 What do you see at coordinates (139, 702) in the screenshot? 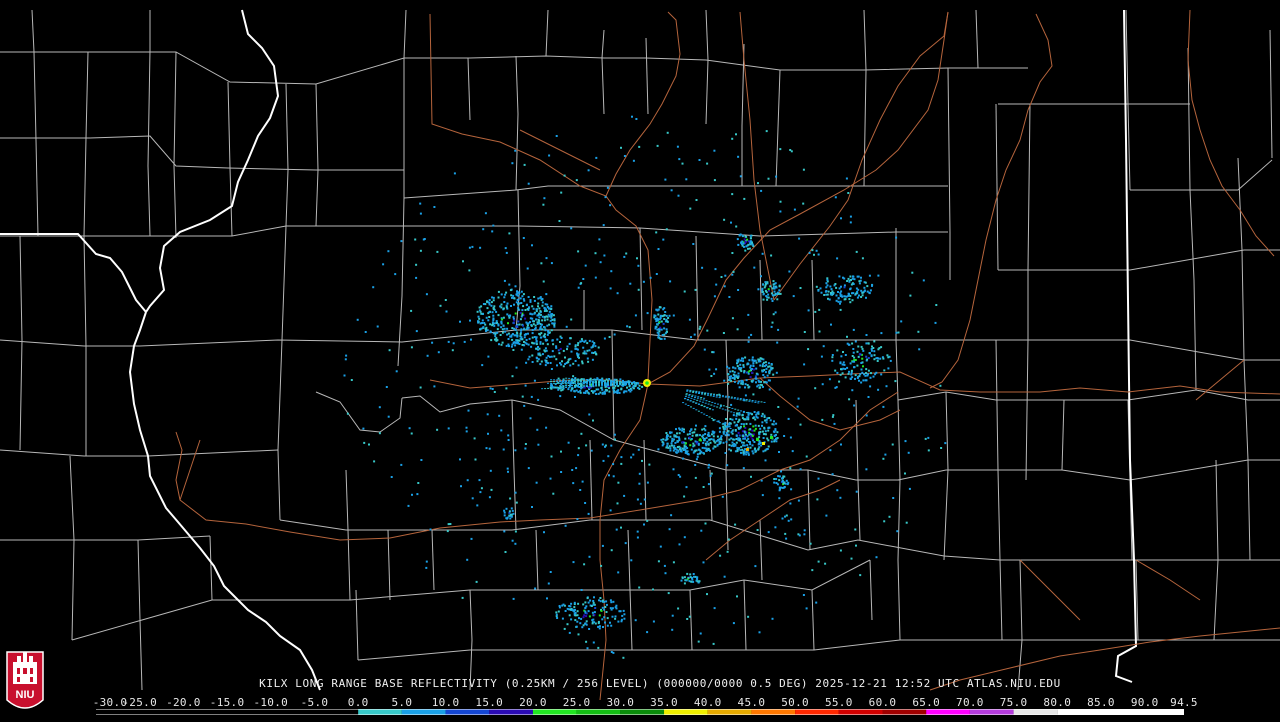
I see `colorbar-tick-label: -25.0` at bounding box center [139, 702].